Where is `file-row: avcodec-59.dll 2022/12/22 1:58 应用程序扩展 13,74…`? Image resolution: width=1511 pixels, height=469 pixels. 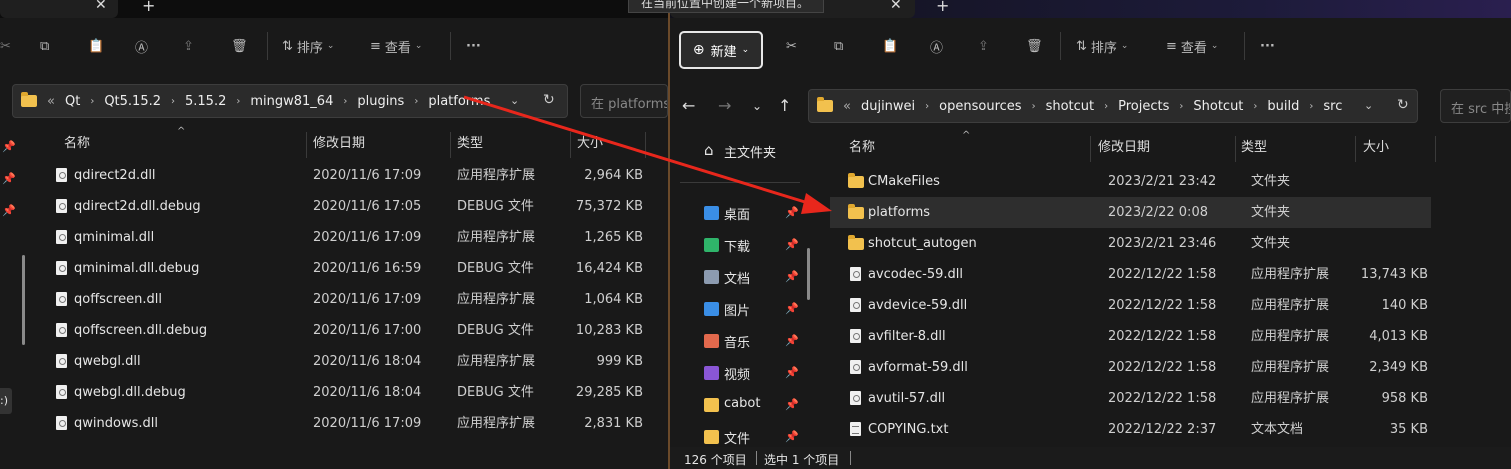 file-row: avcodec-59.dll 2022/12/22 1:58 应用程序扩展 13,74… is located at coordinates (1130, 274).